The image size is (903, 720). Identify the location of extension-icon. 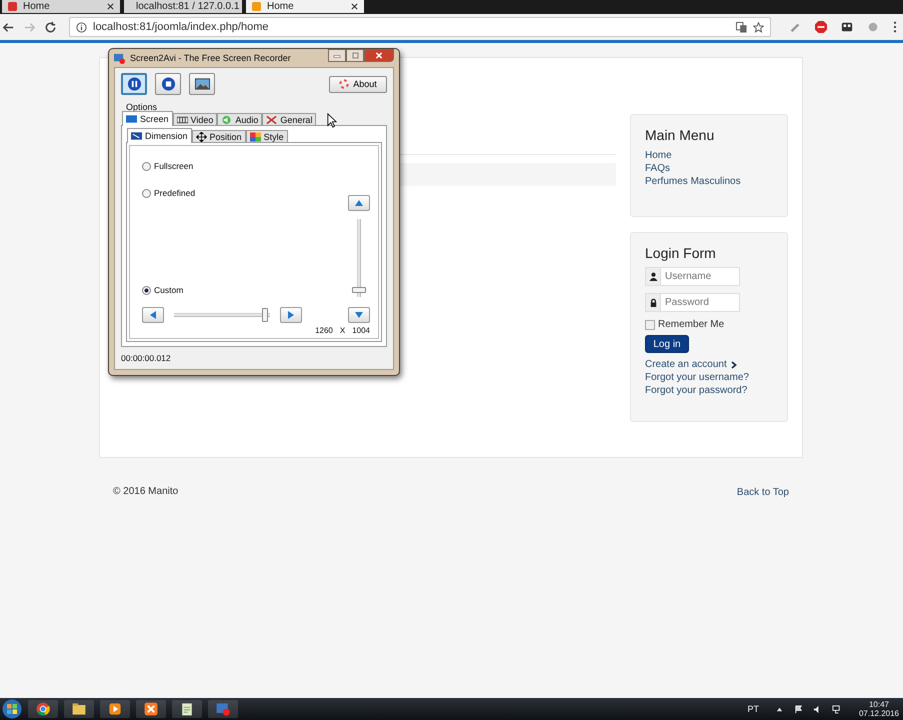
(847, 27).